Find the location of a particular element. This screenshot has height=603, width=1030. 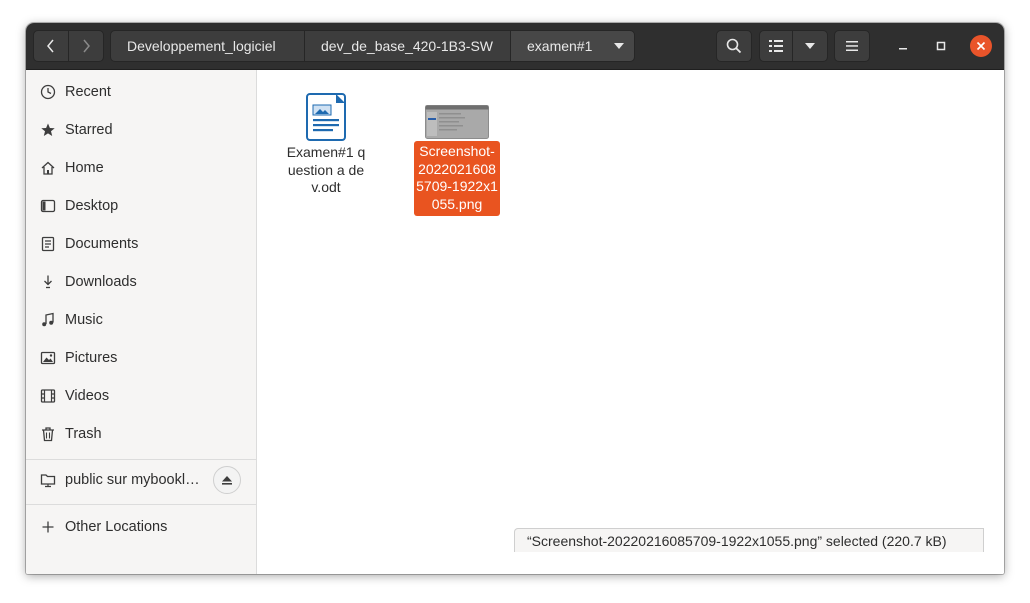

breadcrumb-label: examen#1 is located at coordinates (560, 46).